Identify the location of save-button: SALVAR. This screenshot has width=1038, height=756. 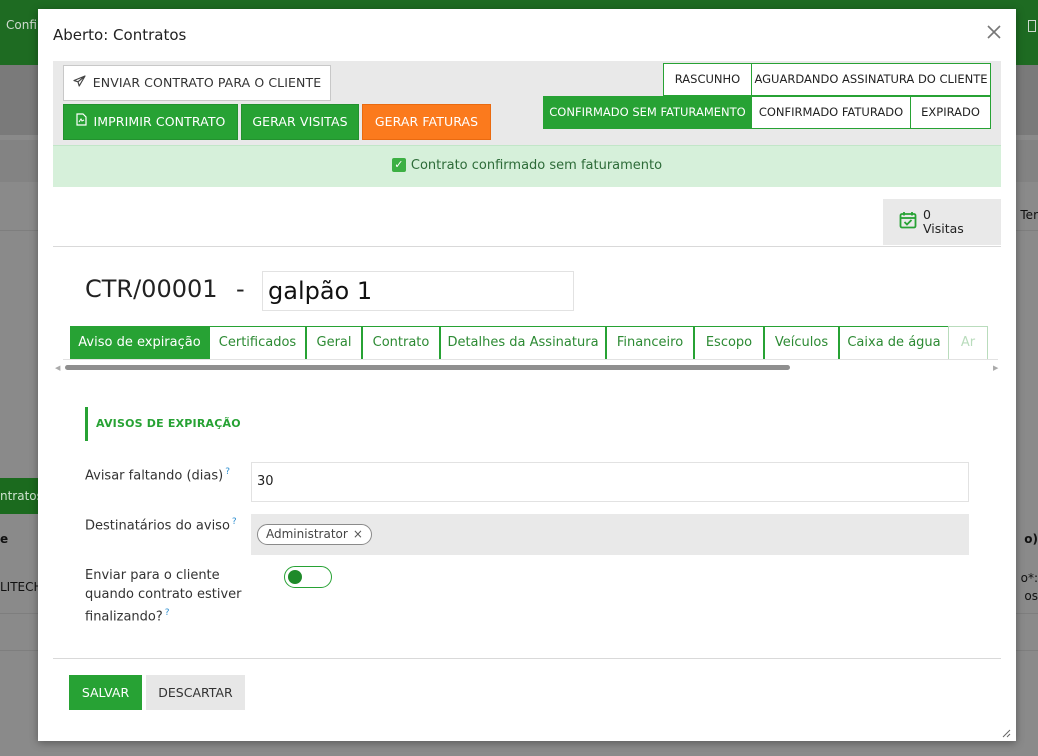
(105, 692).